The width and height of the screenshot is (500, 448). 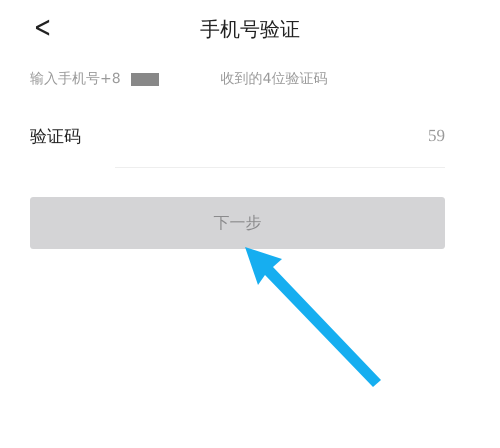 I want to click on instruction-text: 输入手机号+8, so click(x=75, y=79).